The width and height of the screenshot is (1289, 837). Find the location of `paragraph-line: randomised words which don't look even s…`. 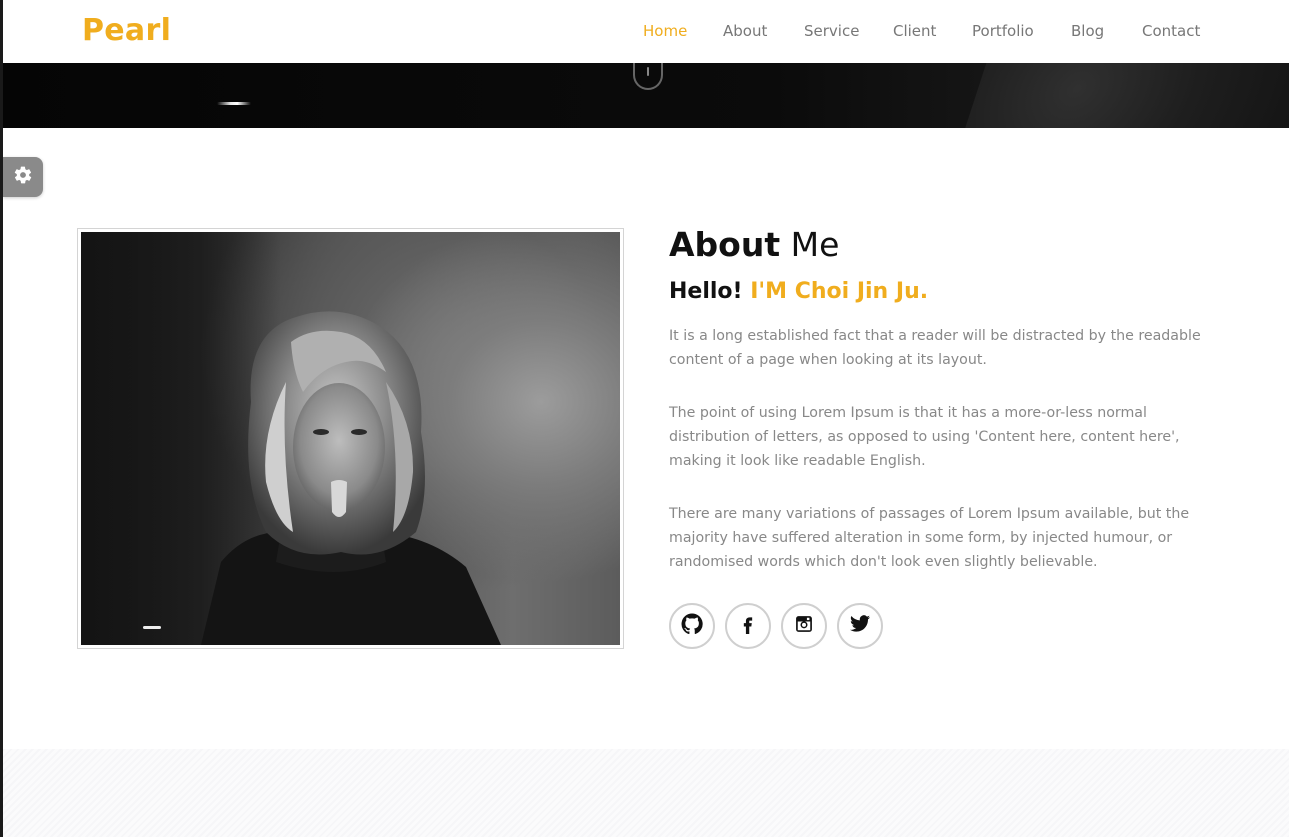

paragraph-line: randomised words which don't look even s… is located at coordinates (883, 562).